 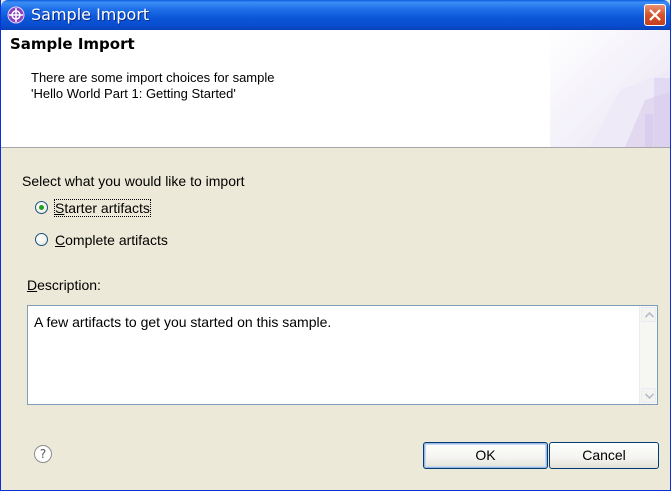 What do you see at coordinates (610, 88) in the screenshot?
I see `banner-decoration-graphic` at bounding box center [610, 88].